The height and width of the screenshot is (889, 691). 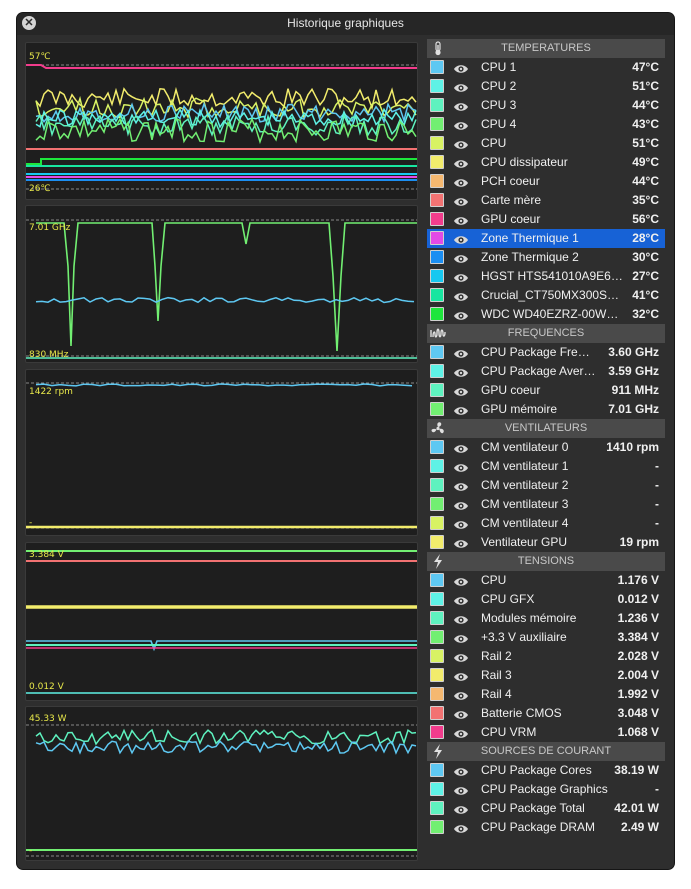 I want to click on sensor-row: Rail 4 1.992 V, so click(x=546, y=694).